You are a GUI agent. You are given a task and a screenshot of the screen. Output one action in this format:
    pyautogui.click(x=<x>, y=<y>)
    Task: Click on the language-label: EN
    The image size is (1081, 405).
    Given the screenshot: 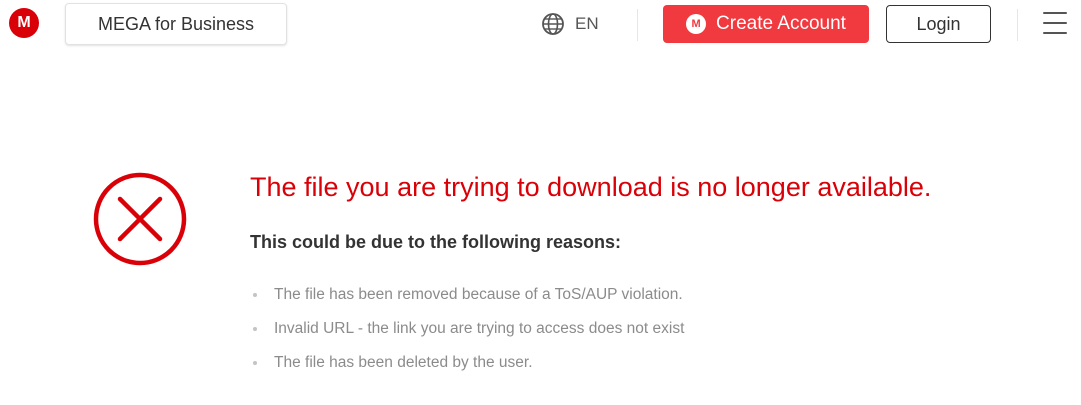 What is the action you would take?
    pyautogui.click(x=587, y=23)
    